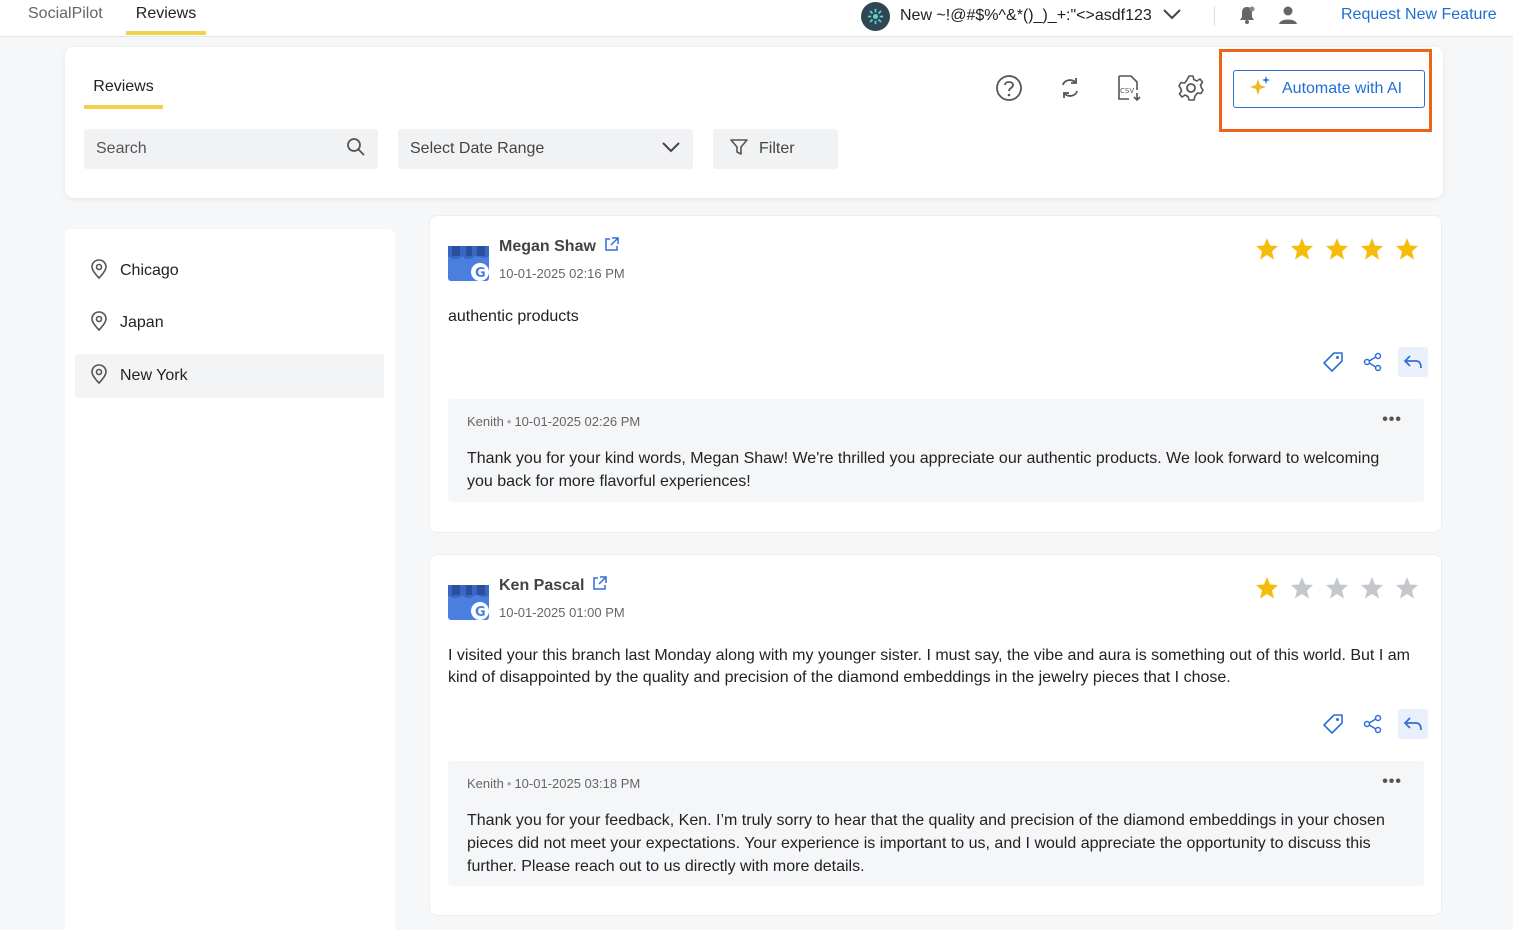  What do you see at coordinates (1288, 17) in the screenshot?
I see `user-icon` at bounding box center [1288, 17].